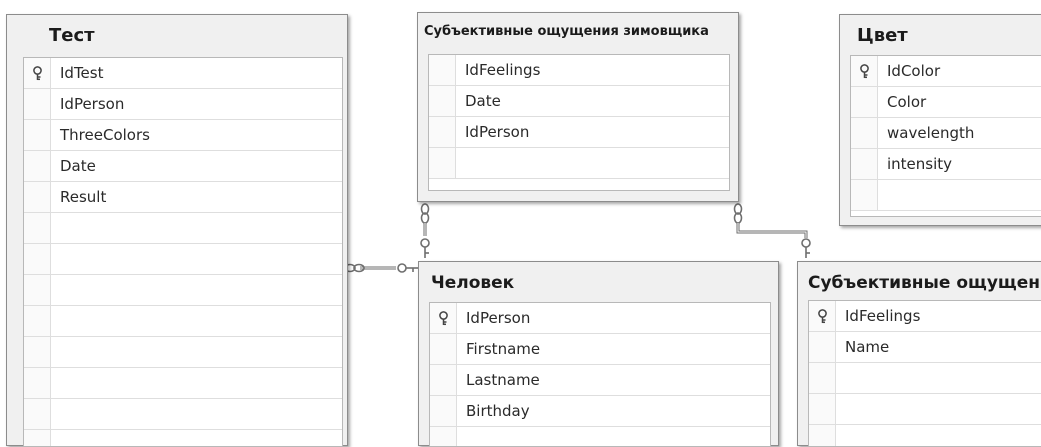  What do you see at coordinates (105, 135) in the screenshot?
I see `column-name: ThreeColors` at bounding box center [105, 135].